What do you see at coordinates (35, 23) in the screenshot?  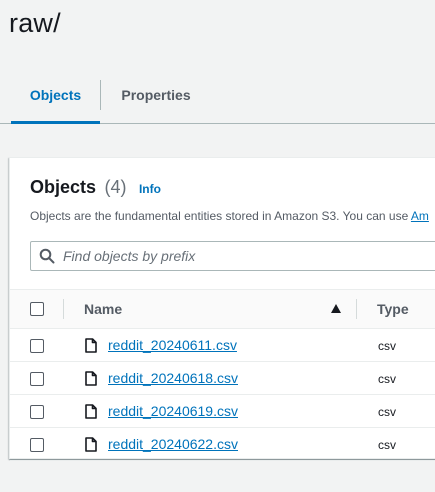 I see `page-title: raw/` at bounding box center [35, 23].